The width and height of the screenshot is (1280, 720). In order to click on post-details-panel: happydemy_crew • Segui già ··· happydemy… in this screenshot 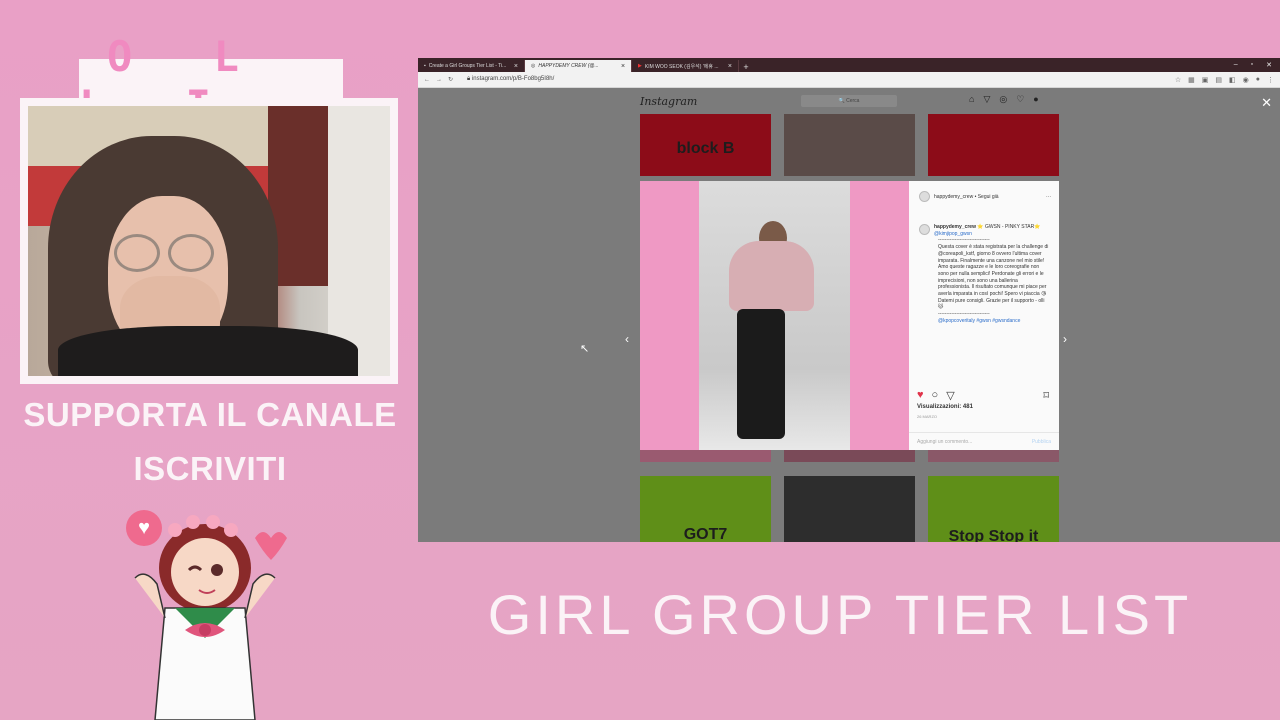, I will do `click(984, 315)`.